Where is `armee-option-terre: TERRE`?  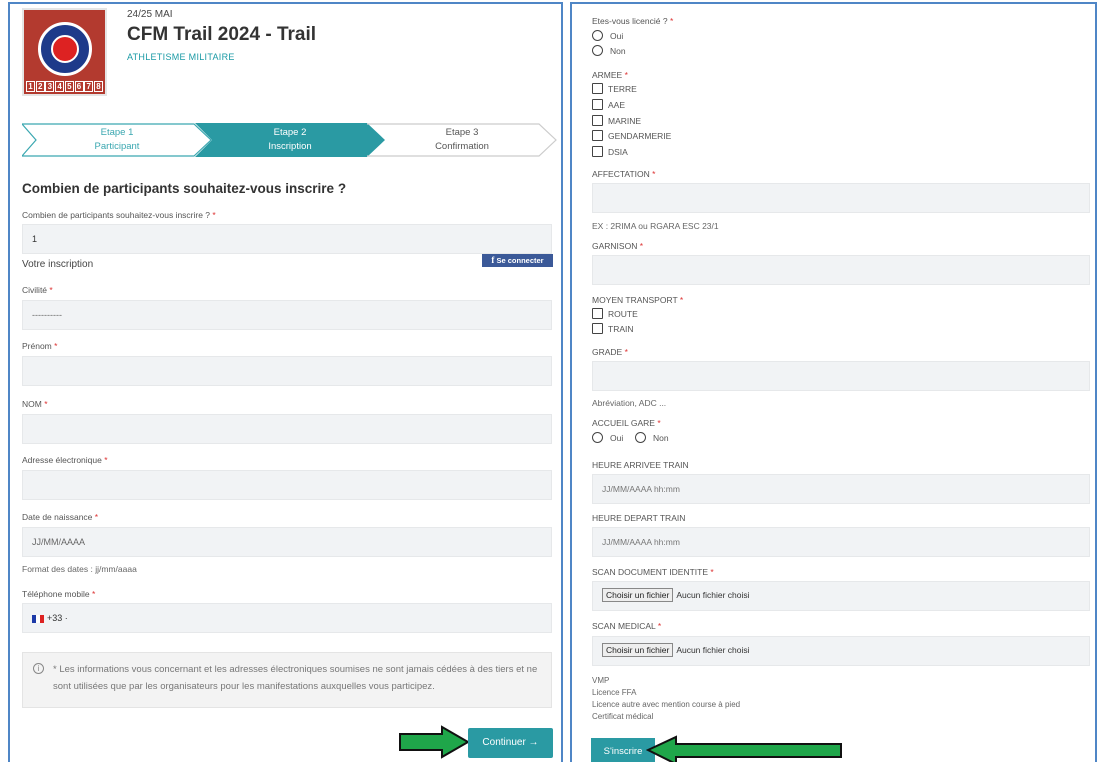
armee-option-terre: TERRE is located at coordinates (614, 88).